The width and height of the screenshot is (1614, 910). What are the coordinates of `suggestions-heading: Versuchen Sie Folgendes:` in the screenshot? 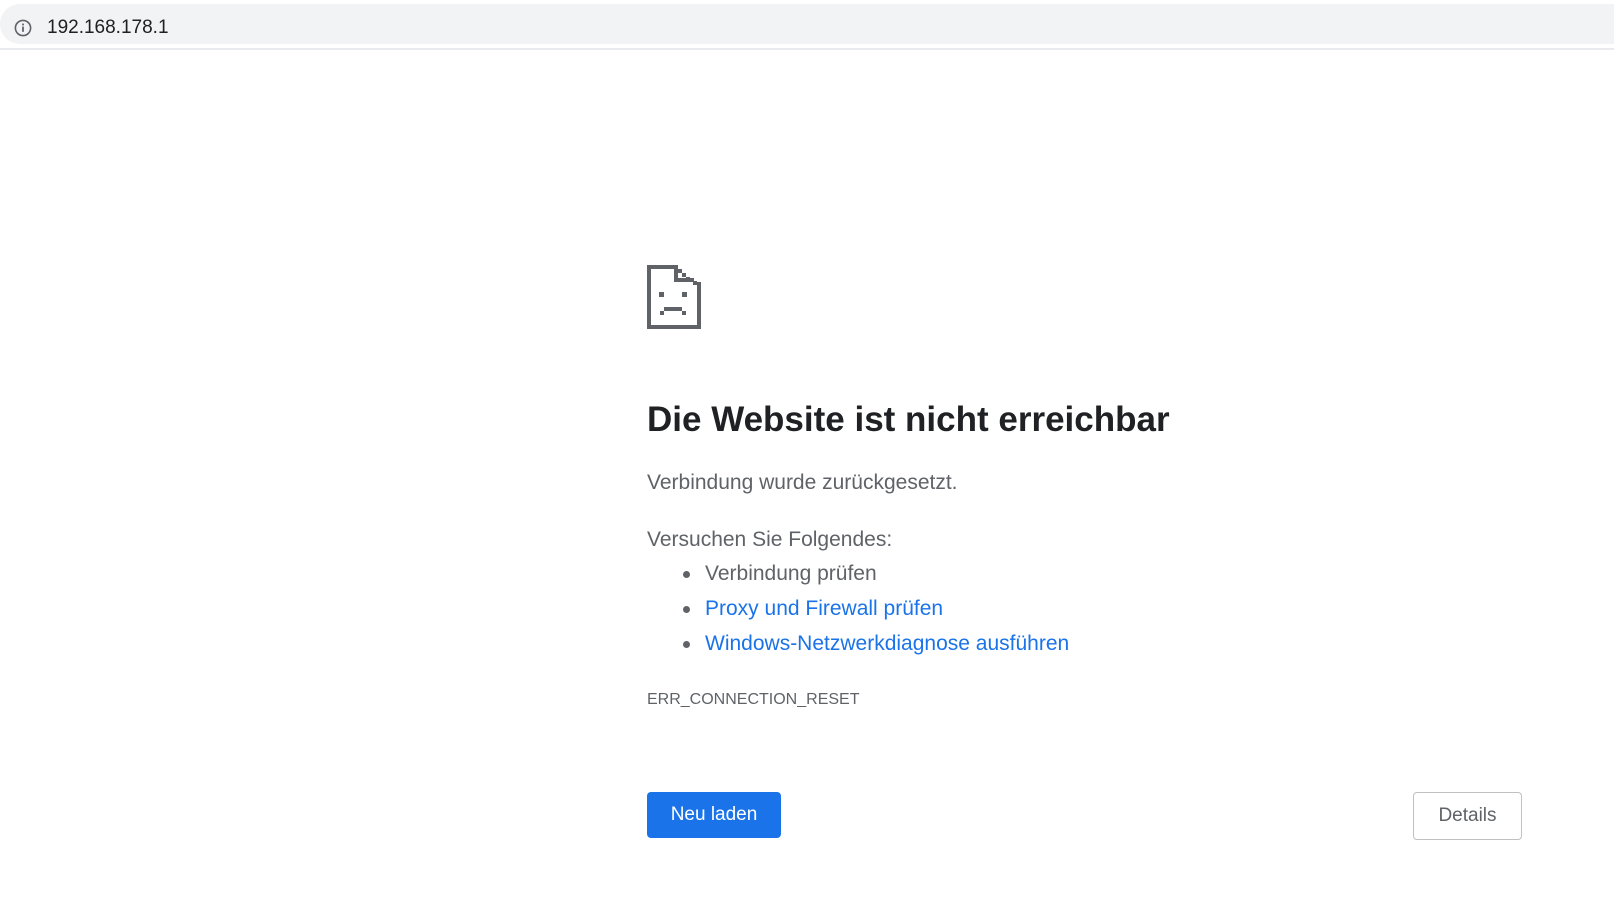 It's located at (770, 539).